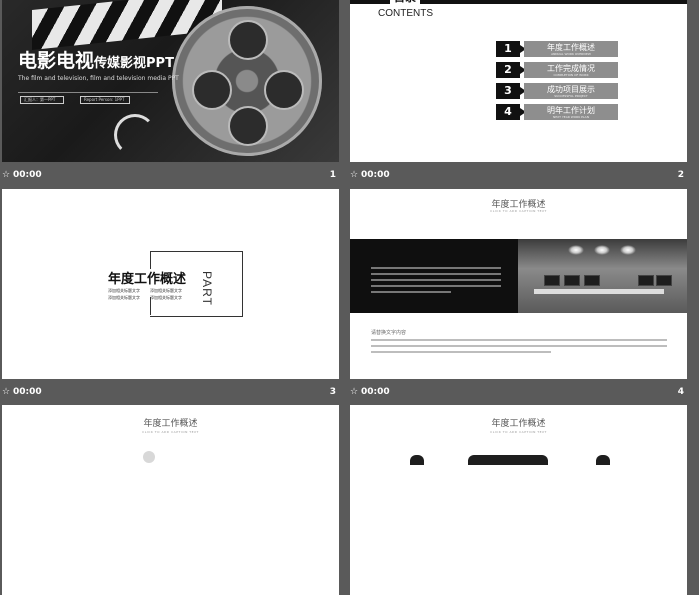 Image resolution: width=699 pixels, height=595 pixels. I want to click on item-number: 3, so click(511, 91).